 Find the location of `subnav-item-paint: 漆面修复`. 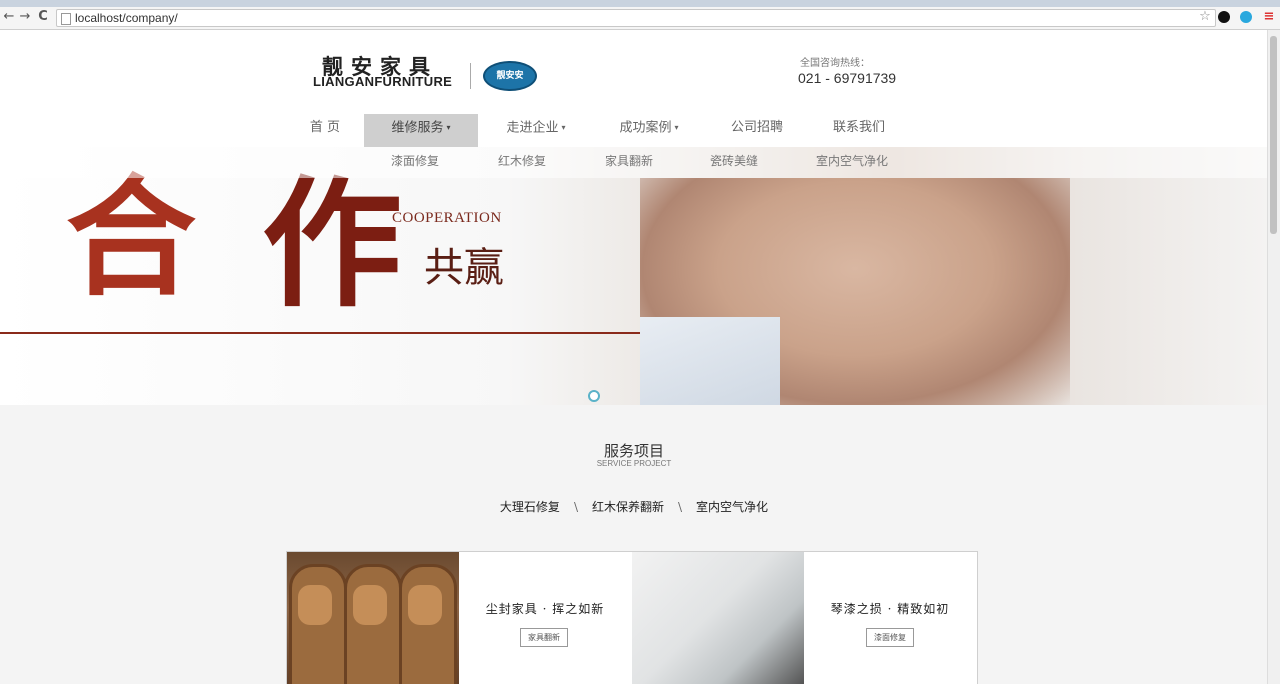

subnav-item-paint: 漆面修复 is located at coordinates (415, 162).